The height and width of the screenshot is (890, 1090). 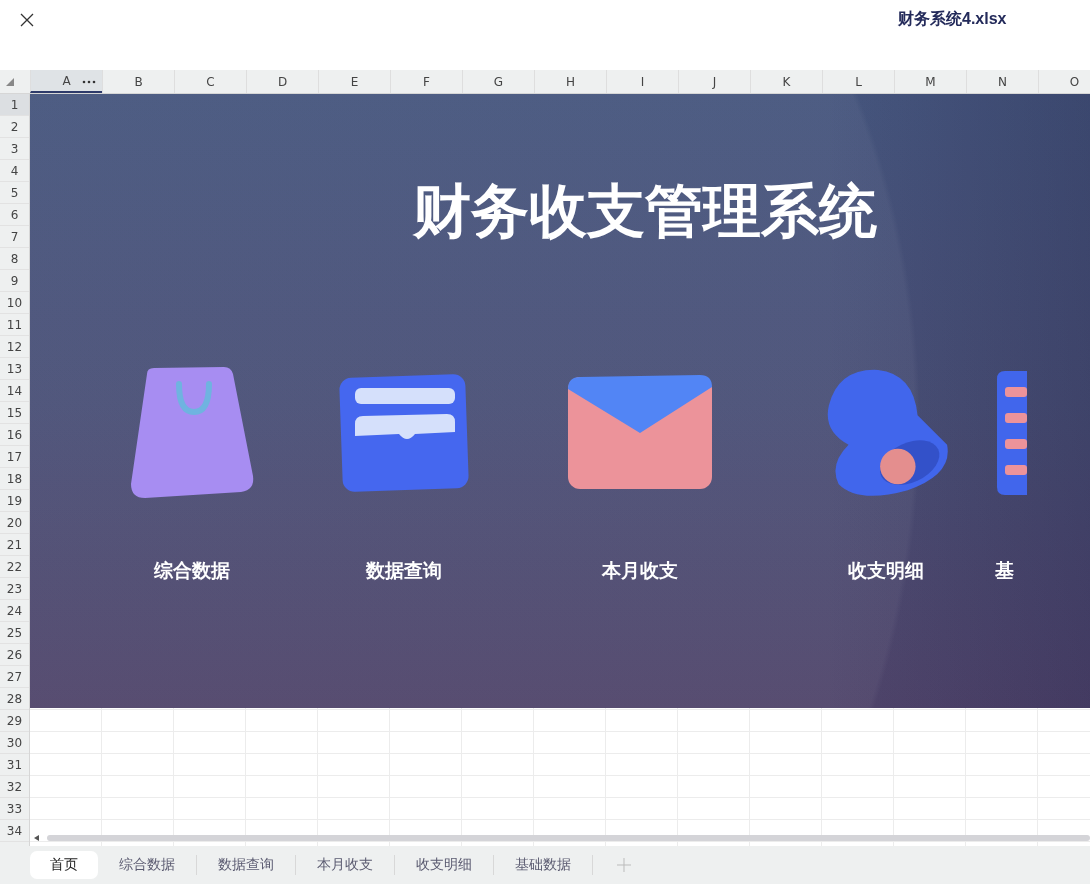 I want to click on row-header: 20, so click(x=14, y=523).